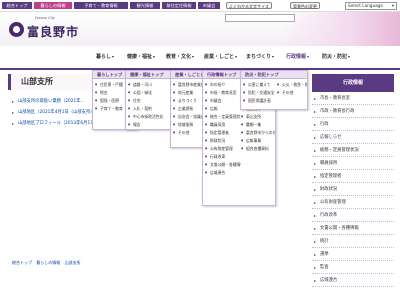  I want to click on logo-subtitle: Furano City, so click(45, 18).